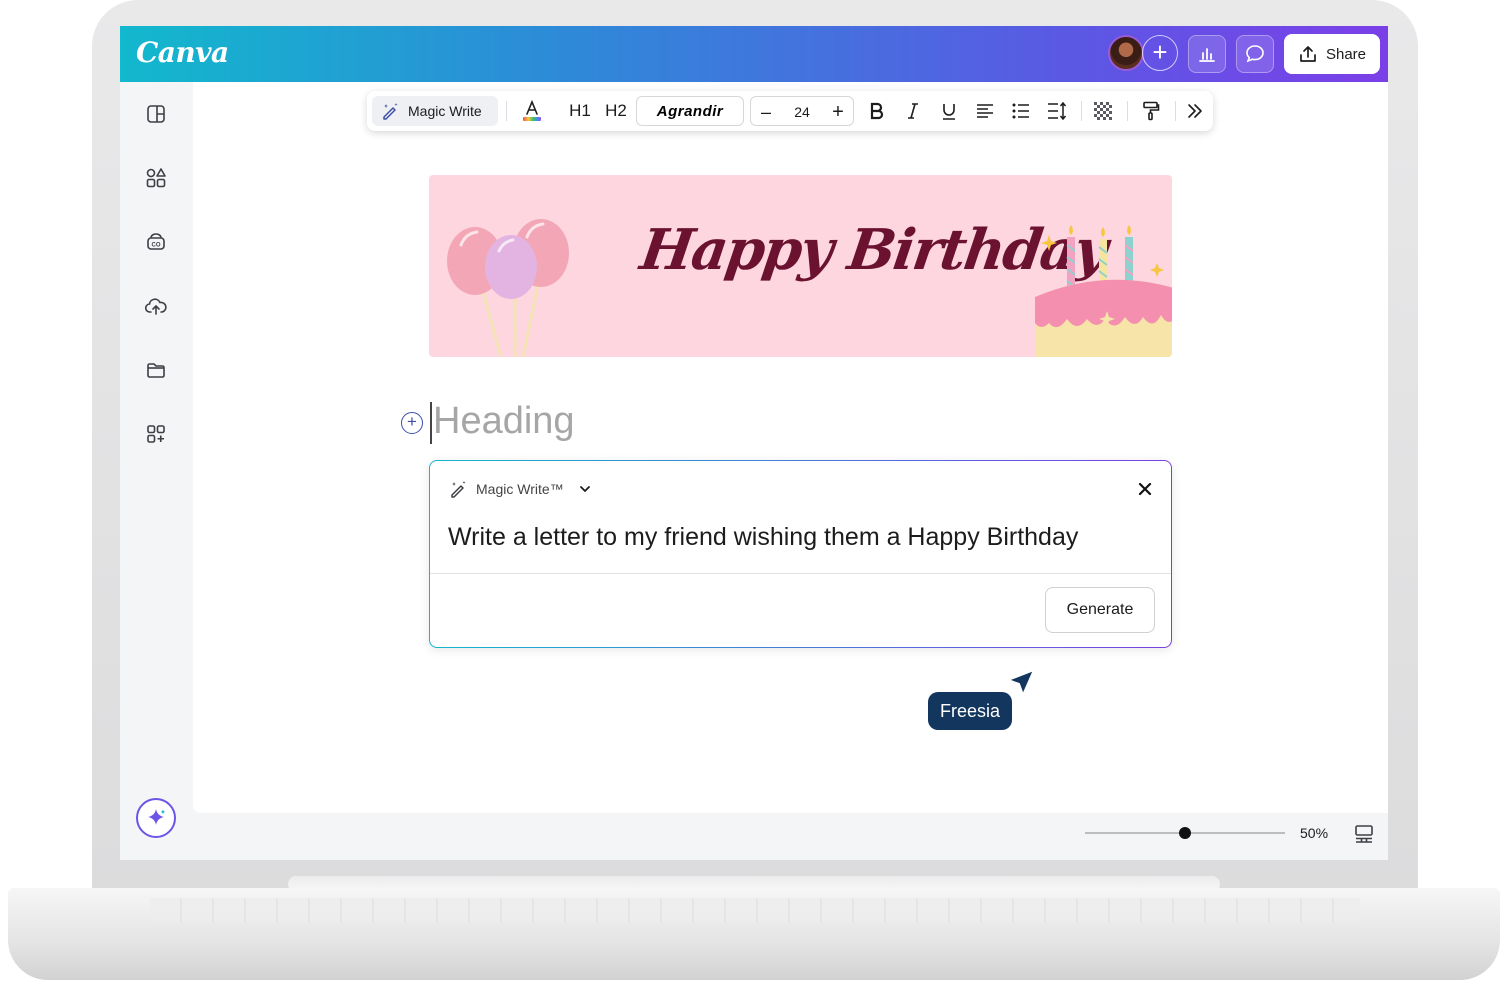  I want to click on increase-font-size-button: +, so click(838, 112).